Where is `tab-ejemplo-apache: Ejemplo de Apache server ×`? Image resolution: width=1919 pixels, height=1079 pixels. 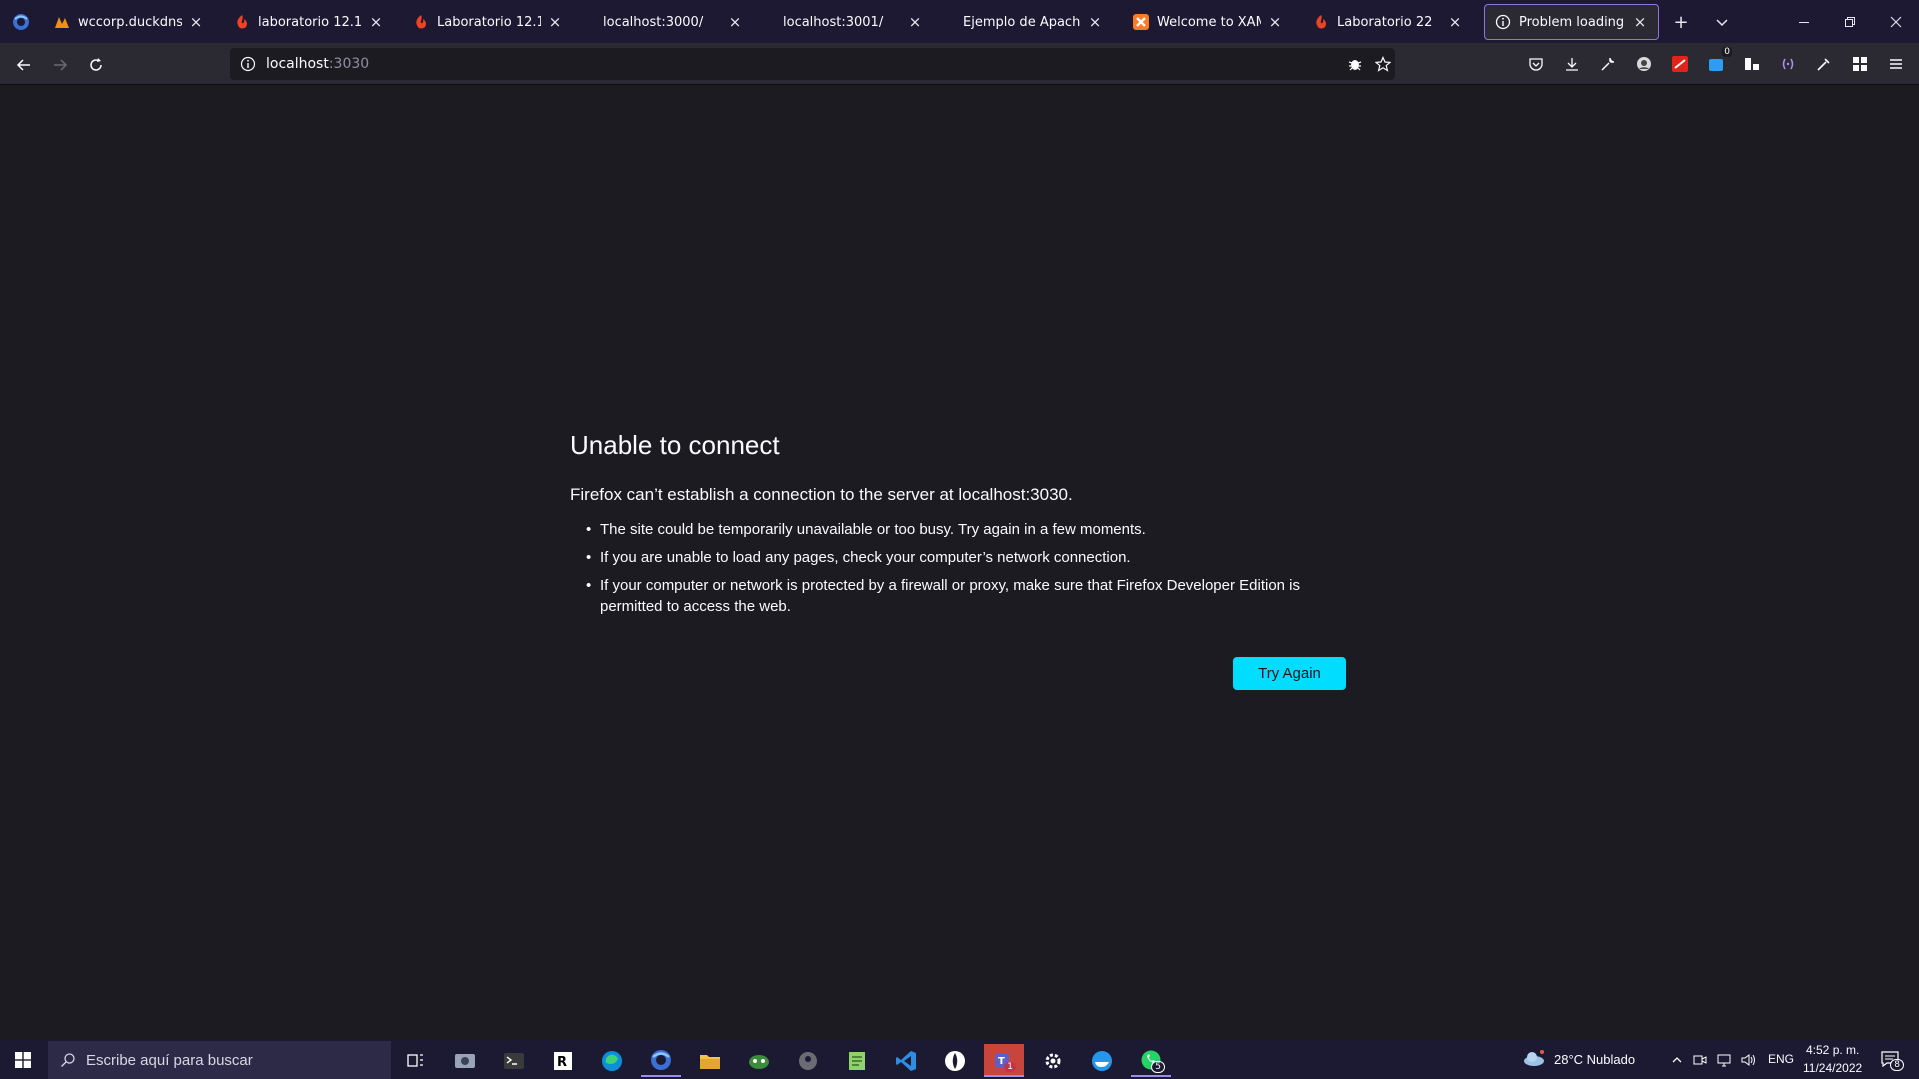 tab-ejemplo-apache: Ejemplo de Apache server × is located at coordinates (1028, 22).